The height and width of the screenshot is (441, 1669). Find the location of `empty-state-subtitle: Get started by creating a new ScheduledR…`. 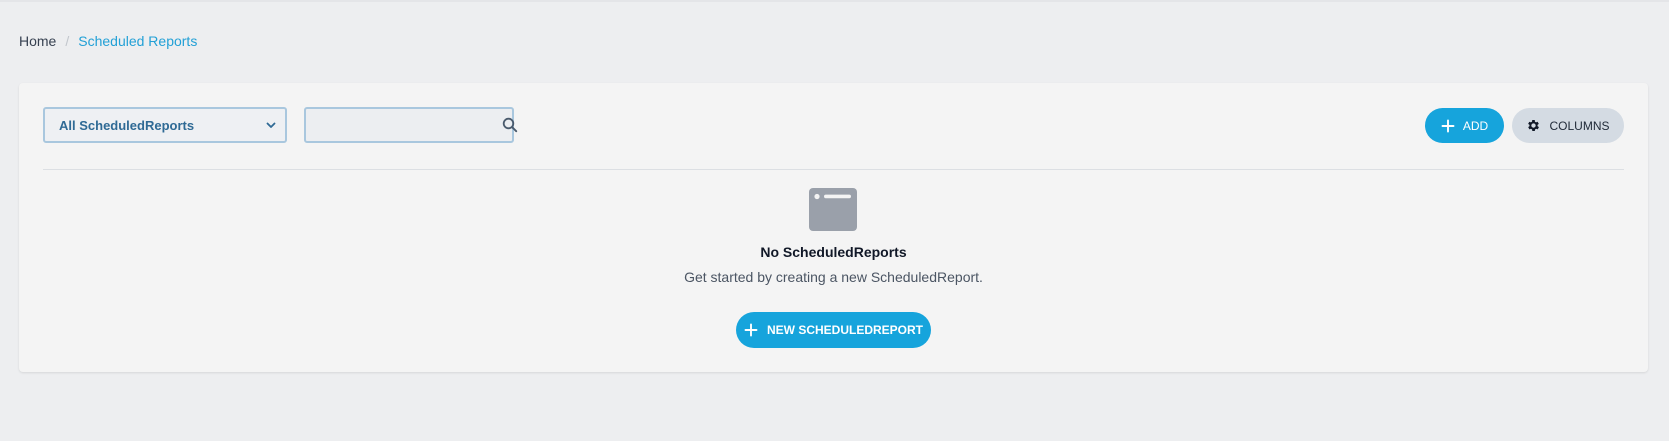

empty-state-subtitle: Get started by creating a new ScheduledR… is located at coordinates (833, 277).